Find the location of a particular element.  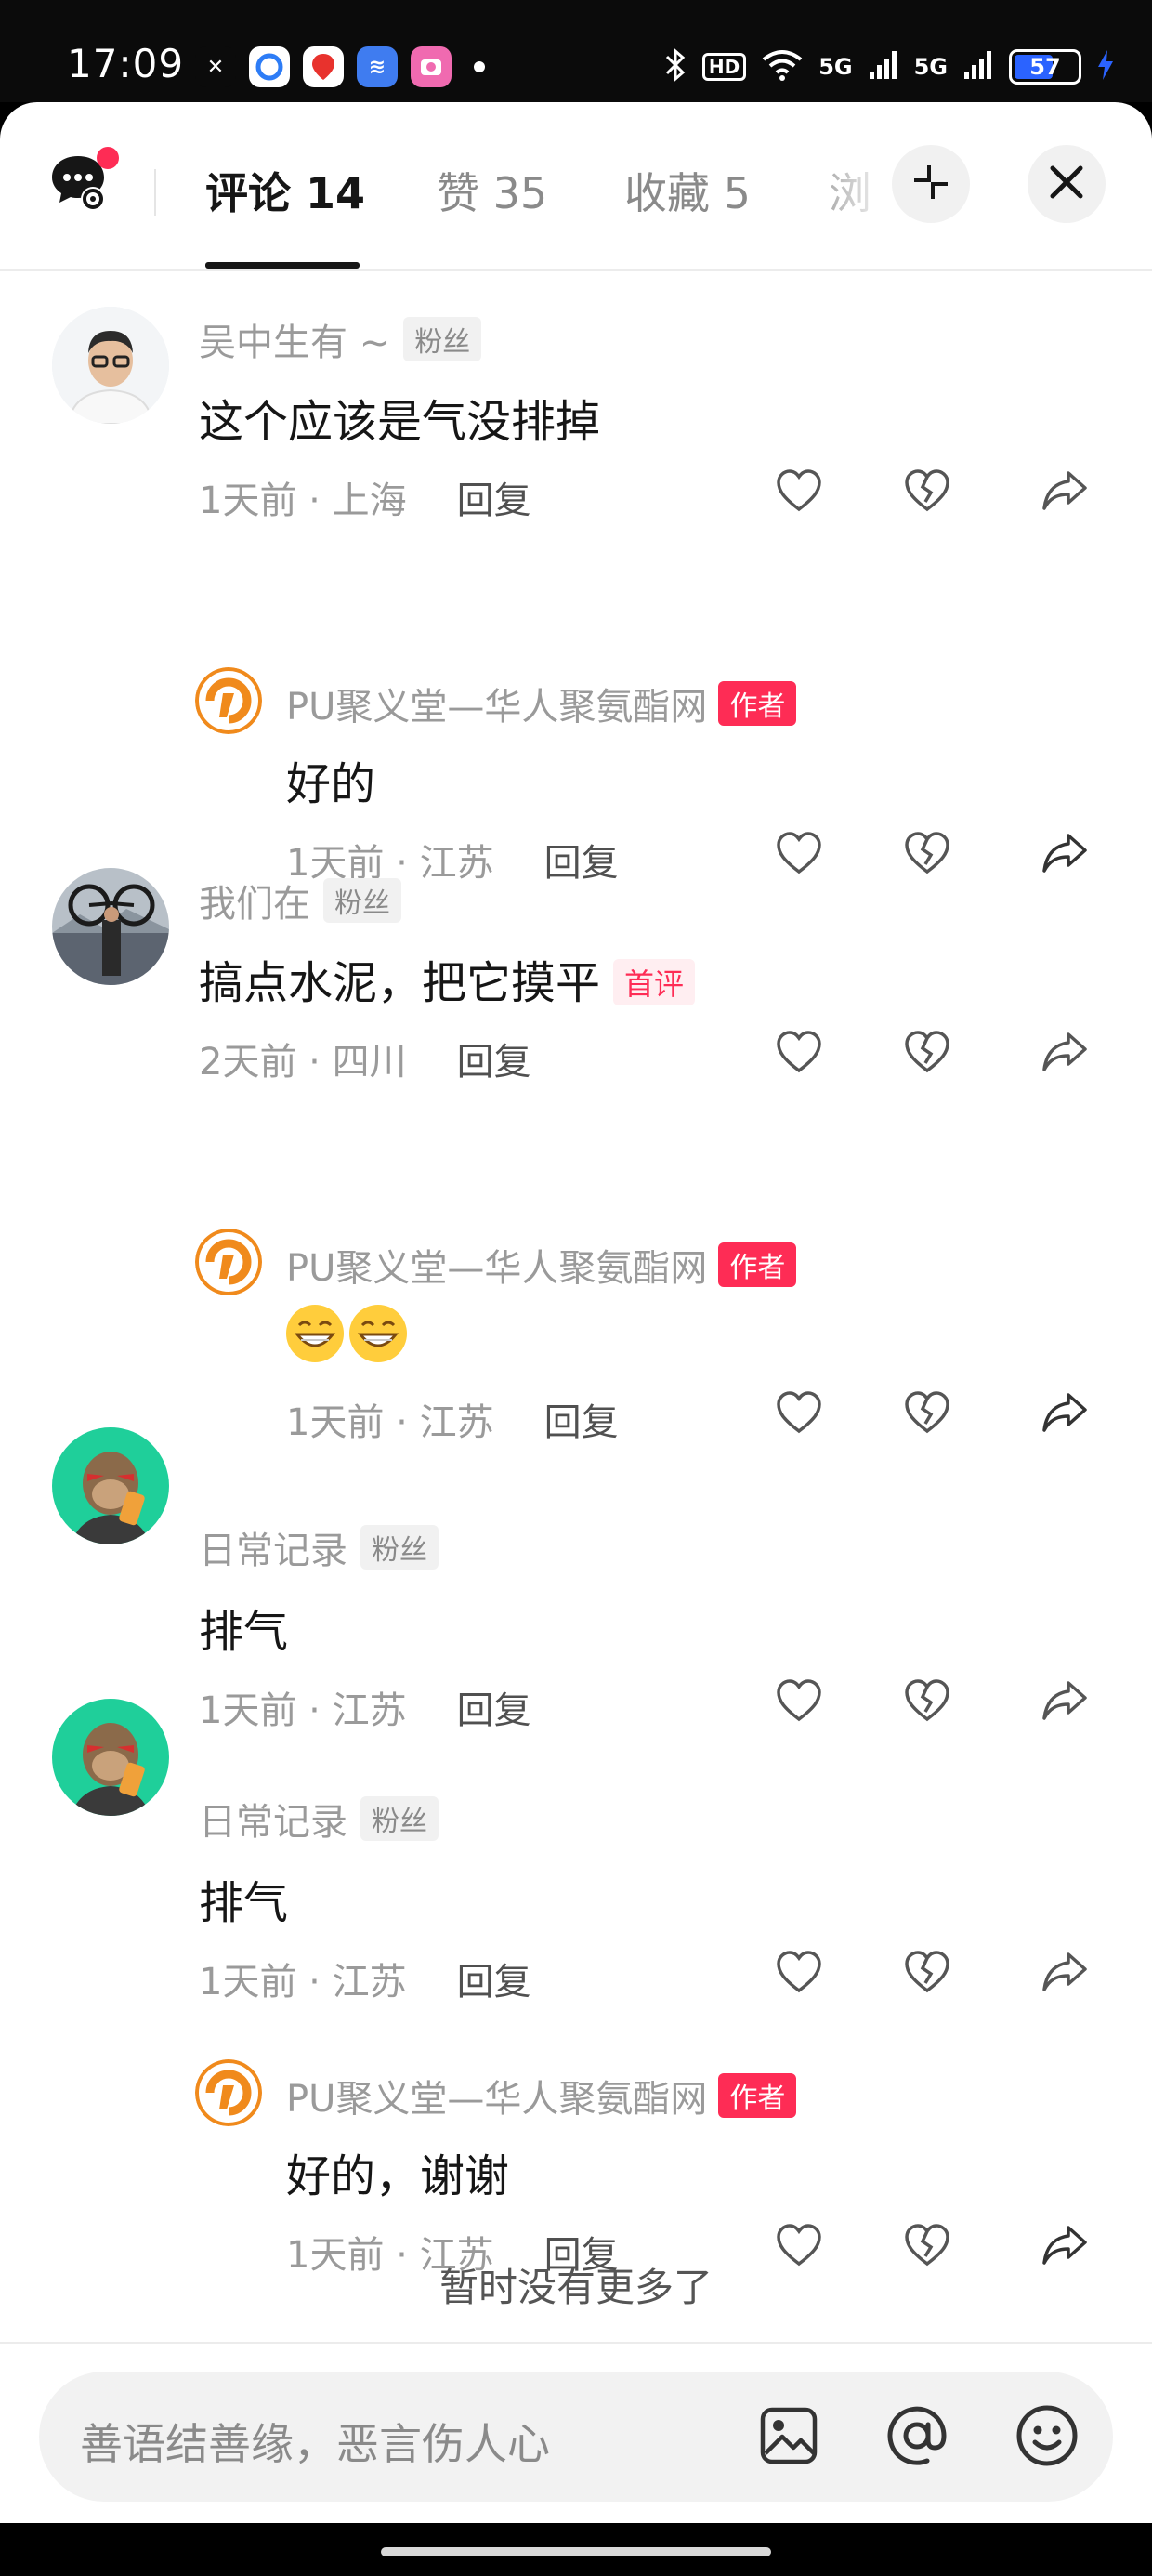

comment-meta: 1天前 · 上海 回复 is located at coordinates (365, 497).